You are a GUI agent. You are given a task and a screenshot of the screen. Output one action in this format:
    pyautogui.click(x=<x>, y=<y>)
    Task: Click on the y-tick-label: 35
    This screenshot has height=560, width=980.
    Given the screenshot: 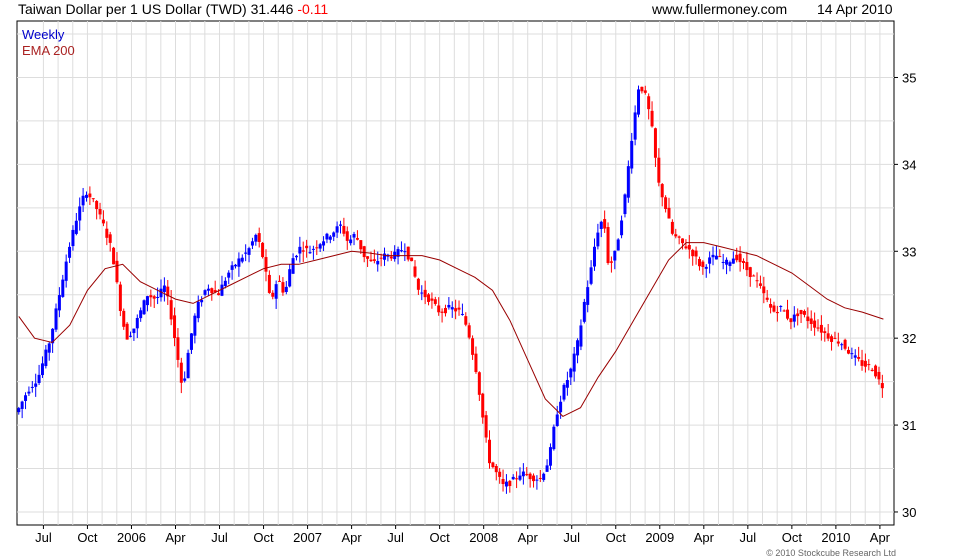 What is the action you would take?
    pyautogui.click(x=909, y=77)
    